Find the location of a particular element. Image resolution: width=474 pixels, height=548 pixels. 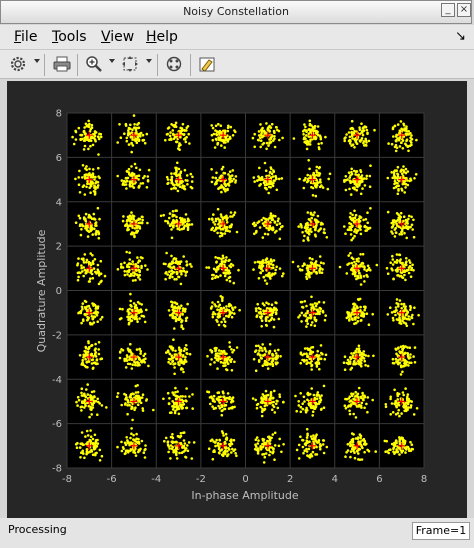

fit-dropdown-icon is located at coordinates (149, 61).